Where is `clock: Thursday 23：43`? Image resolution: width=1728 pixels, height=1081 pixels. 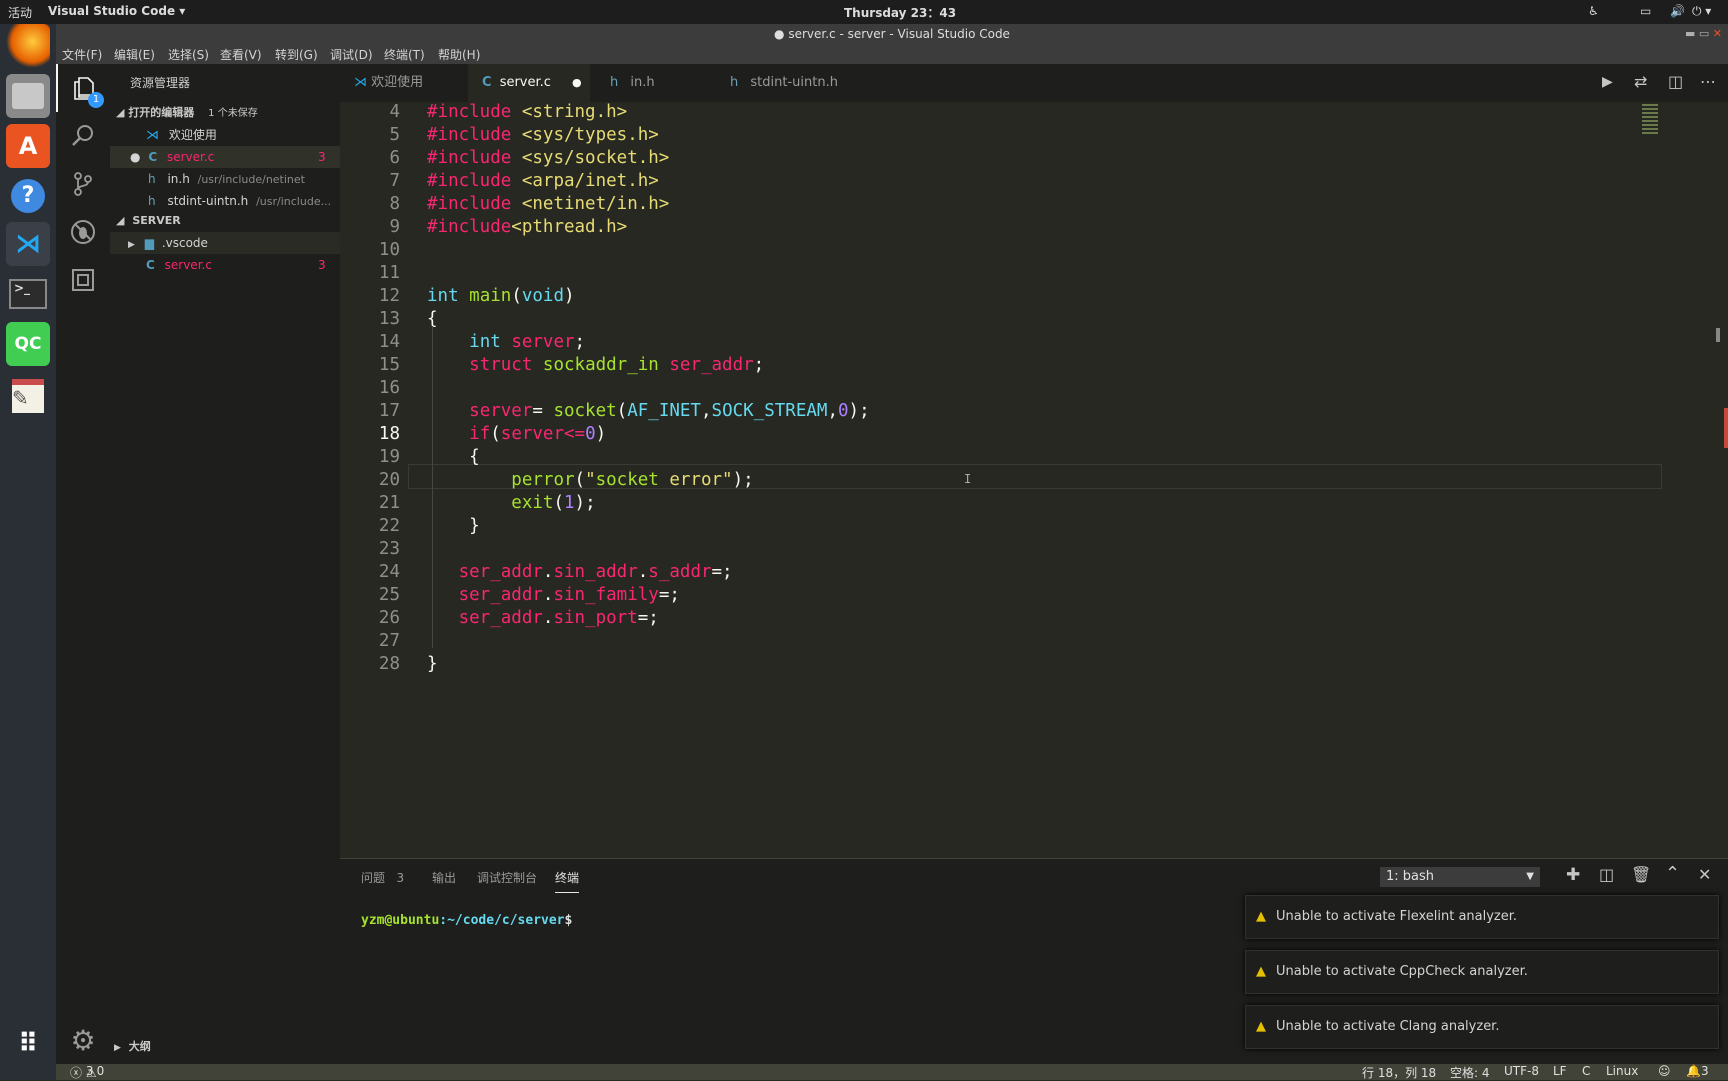
clock: Thursday 23：43 is located at coordinates (900, 12).